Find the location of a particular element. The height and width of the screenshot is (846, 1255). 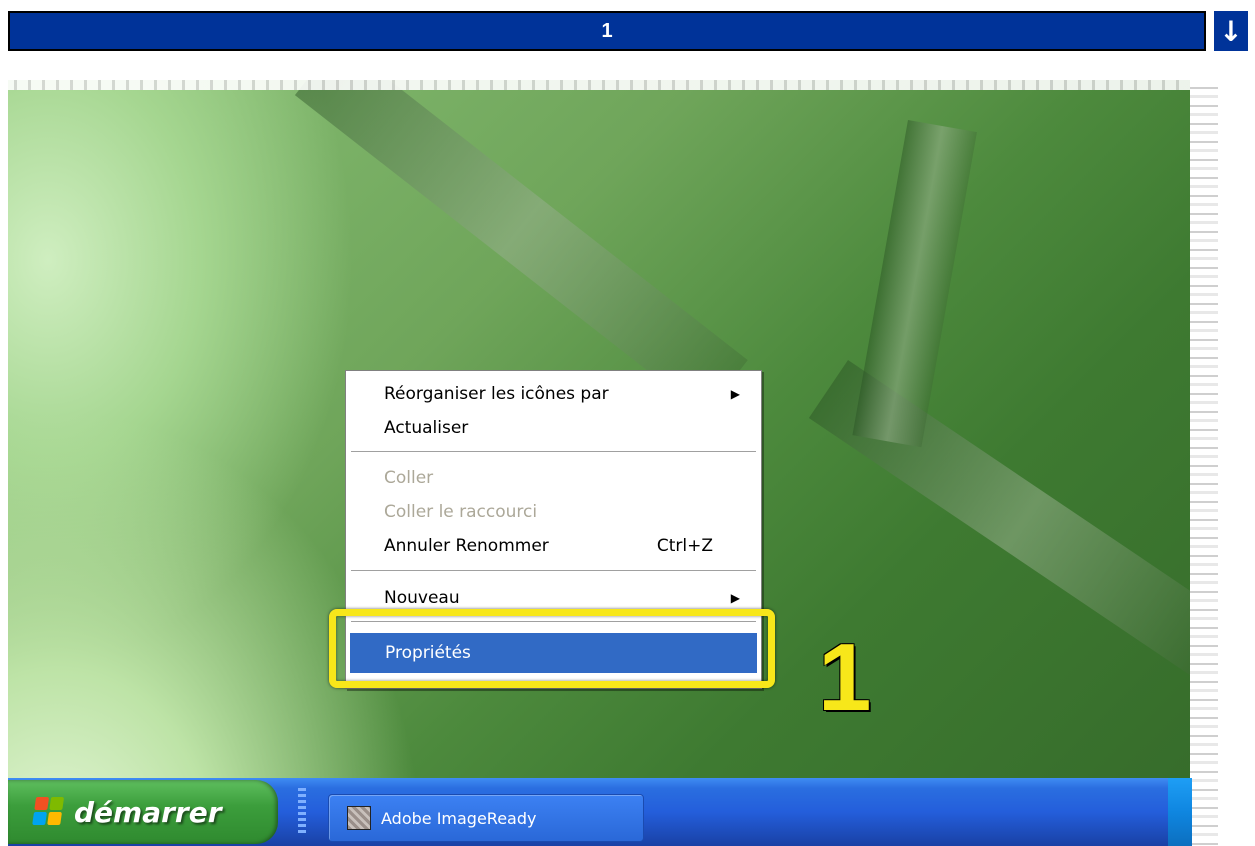

menu-item-label: Nouveau is located at coordinates (422, 598).